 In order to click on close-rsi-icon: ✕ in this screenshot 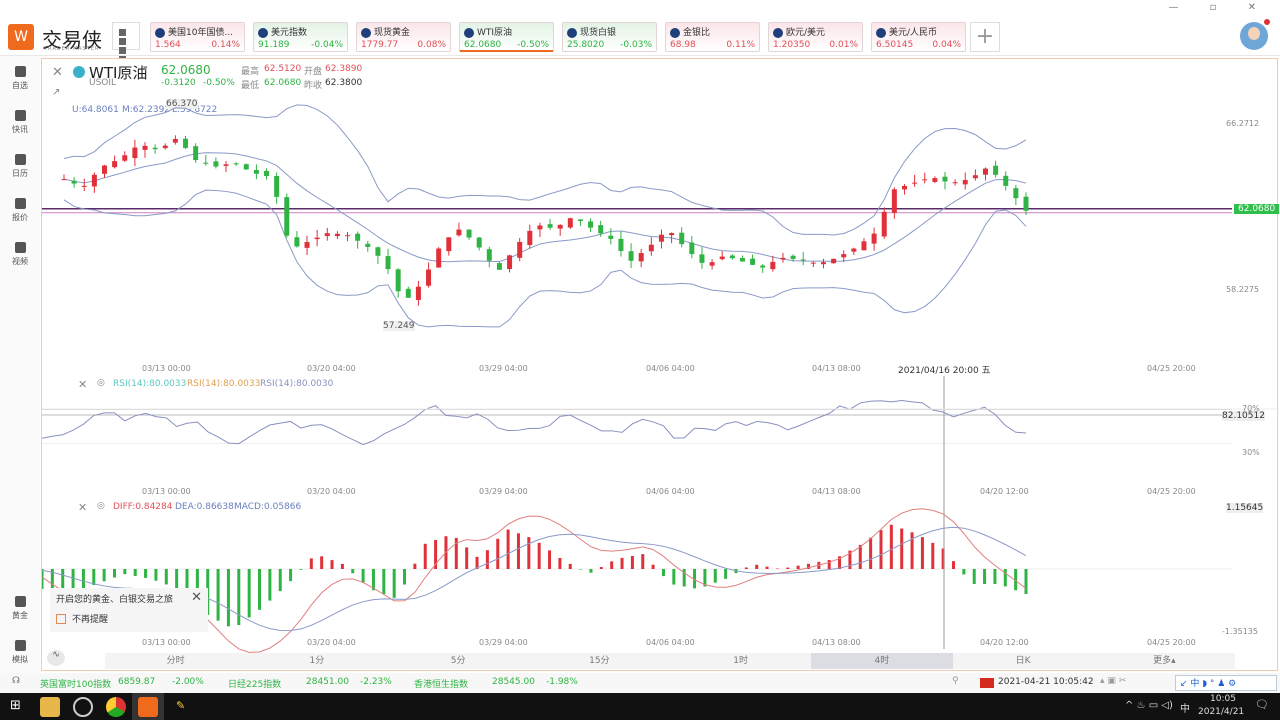, I will do `click(82, 384)`.